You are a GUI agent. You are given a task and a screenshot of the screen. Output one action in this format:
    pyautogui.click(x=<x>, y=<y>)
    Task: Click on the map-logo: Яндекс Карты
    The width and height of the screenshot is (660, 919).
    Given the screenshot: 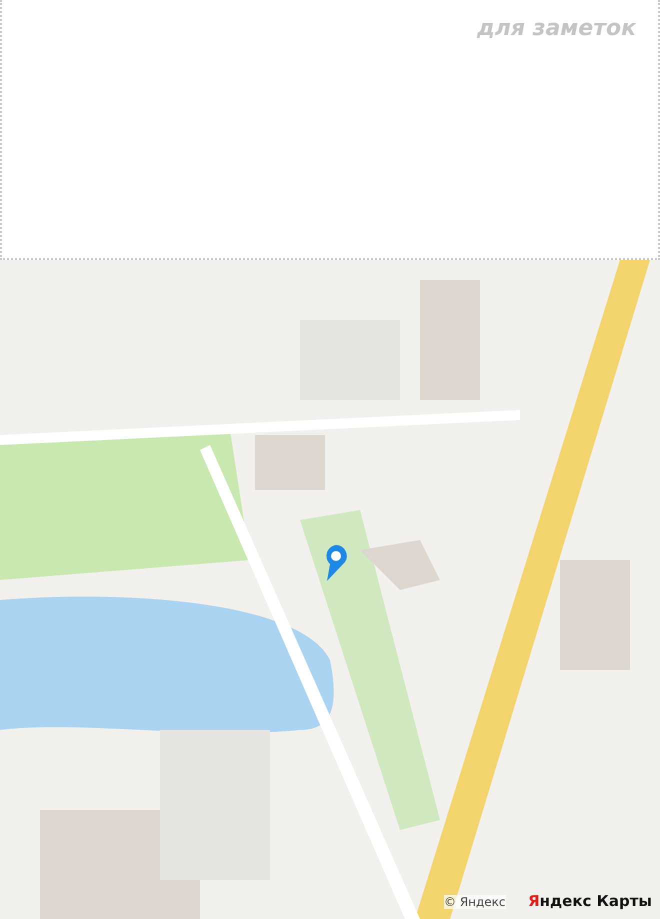 What is the action you would take?
    pyautogui.click(x=590, y=901)
    